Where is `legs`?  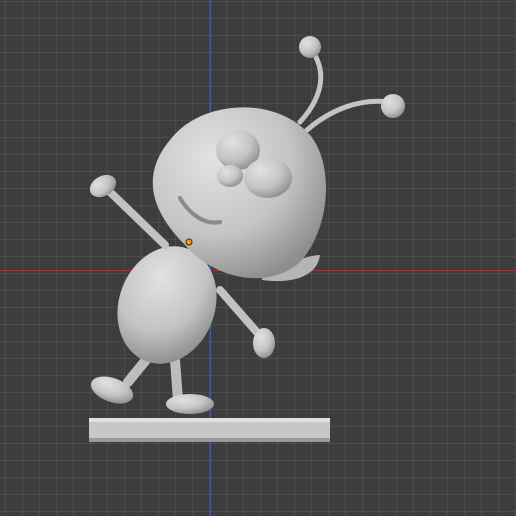
legs is located at coordinates (152, 382).